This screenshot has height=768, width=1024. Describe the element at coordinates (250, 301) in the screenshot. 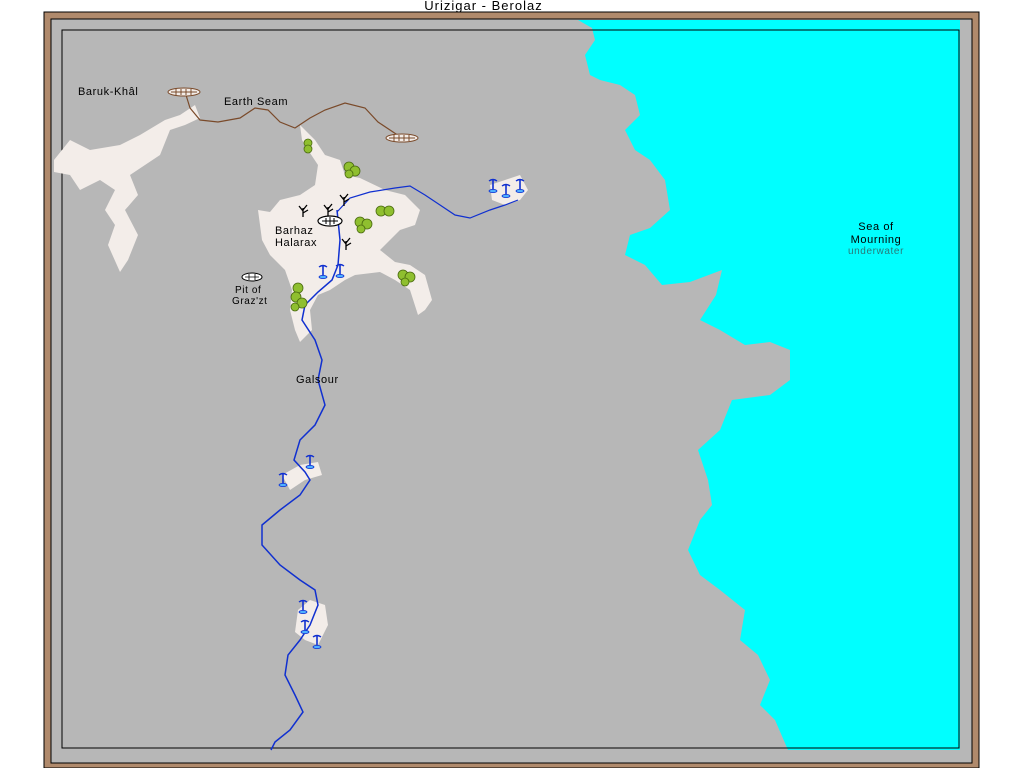

I see `label-pit-line2: Graz'zt` at that location.